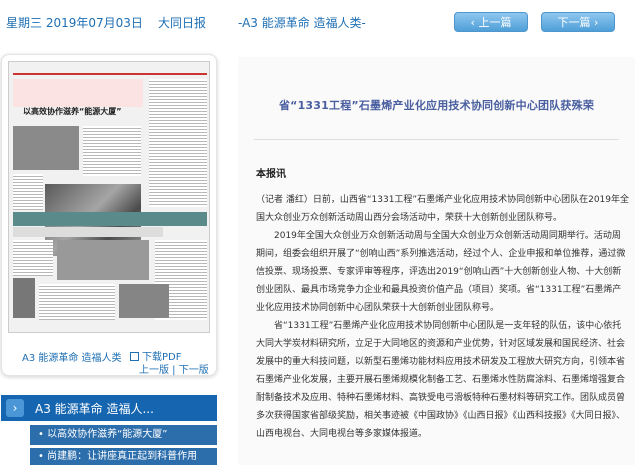  What do you see at coordinates (123, 456) in the screenshot?
I see `sidebar-article-link: • 尚建鹏：让讲座真正起到科普作用` at bounding box center [123, 456].